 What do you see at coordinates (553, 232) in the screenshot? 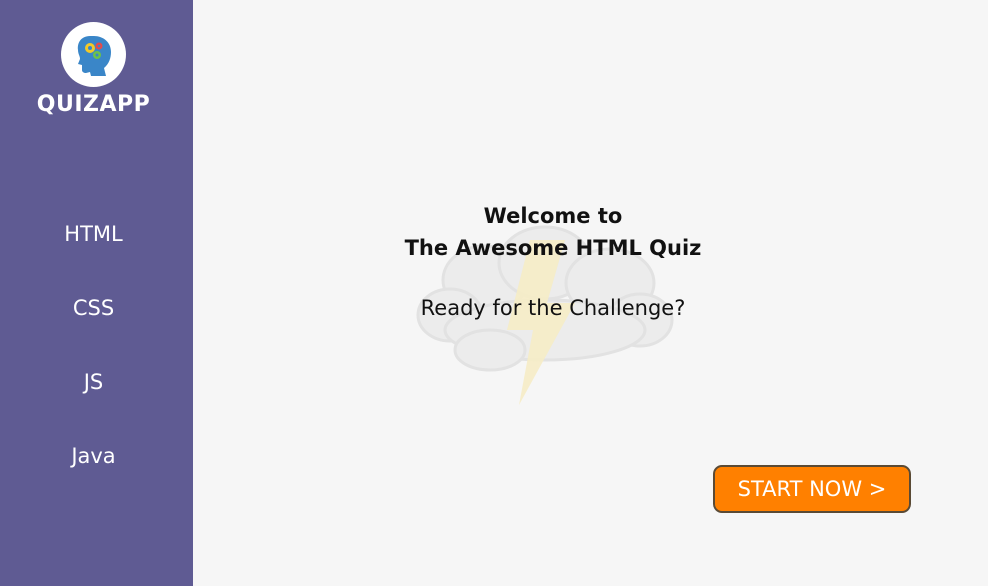
I see `welcome-heading: Welcome to The Awesome HTML Quiz` at bounding box center [553, 232].